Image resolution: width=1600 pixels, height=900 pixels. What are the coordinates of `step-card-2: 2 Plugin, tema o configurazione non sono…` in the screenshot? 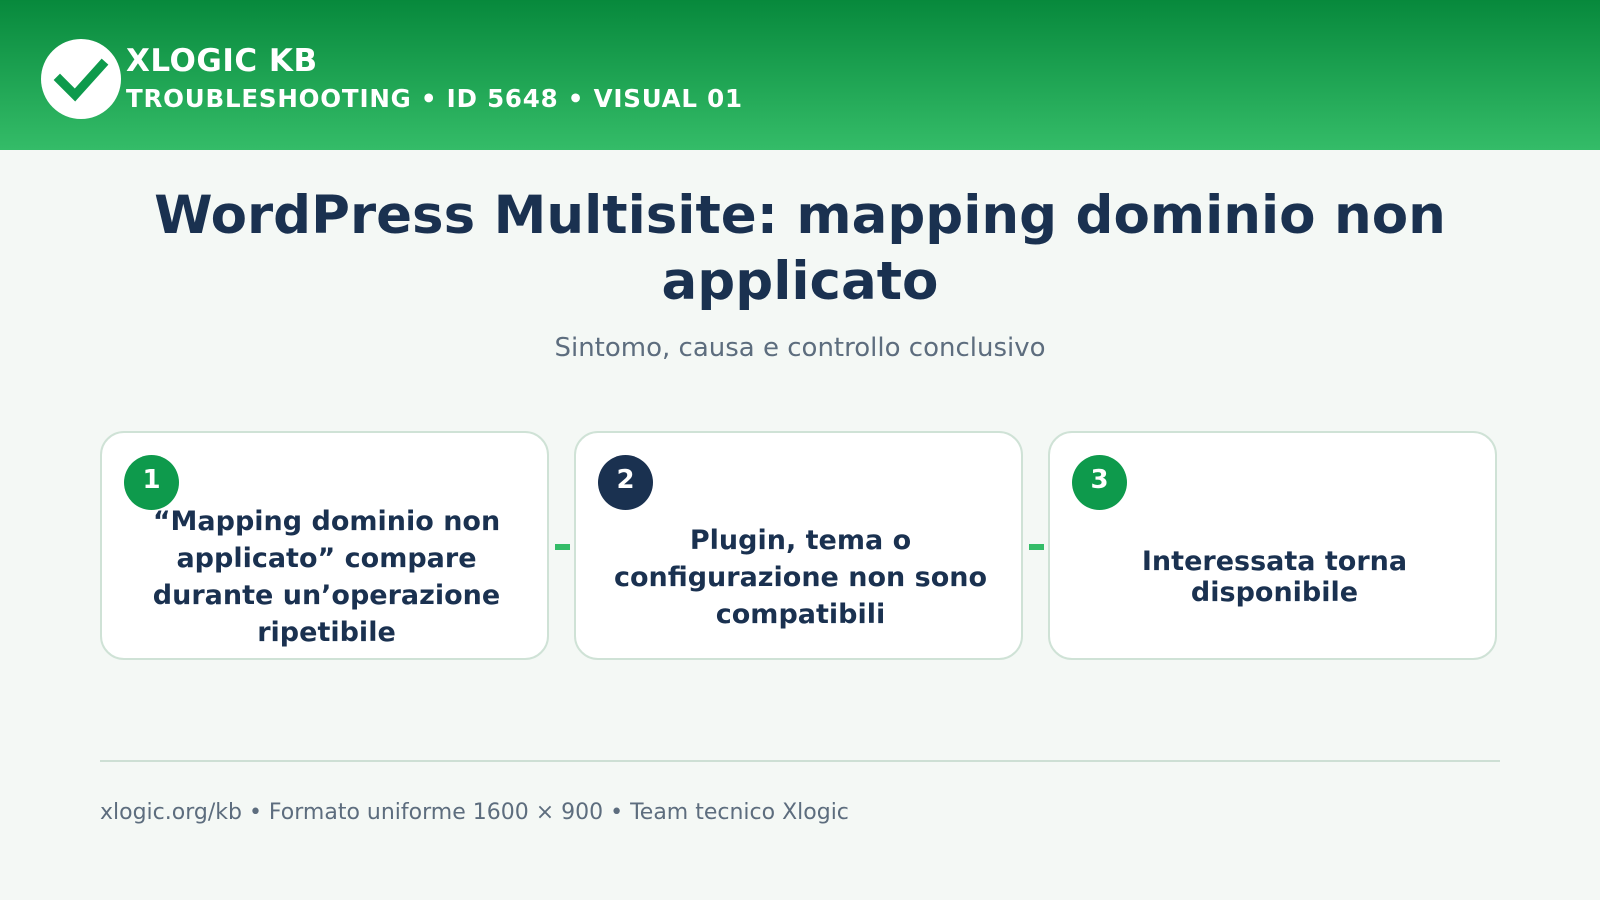 It's located at (798, 545).